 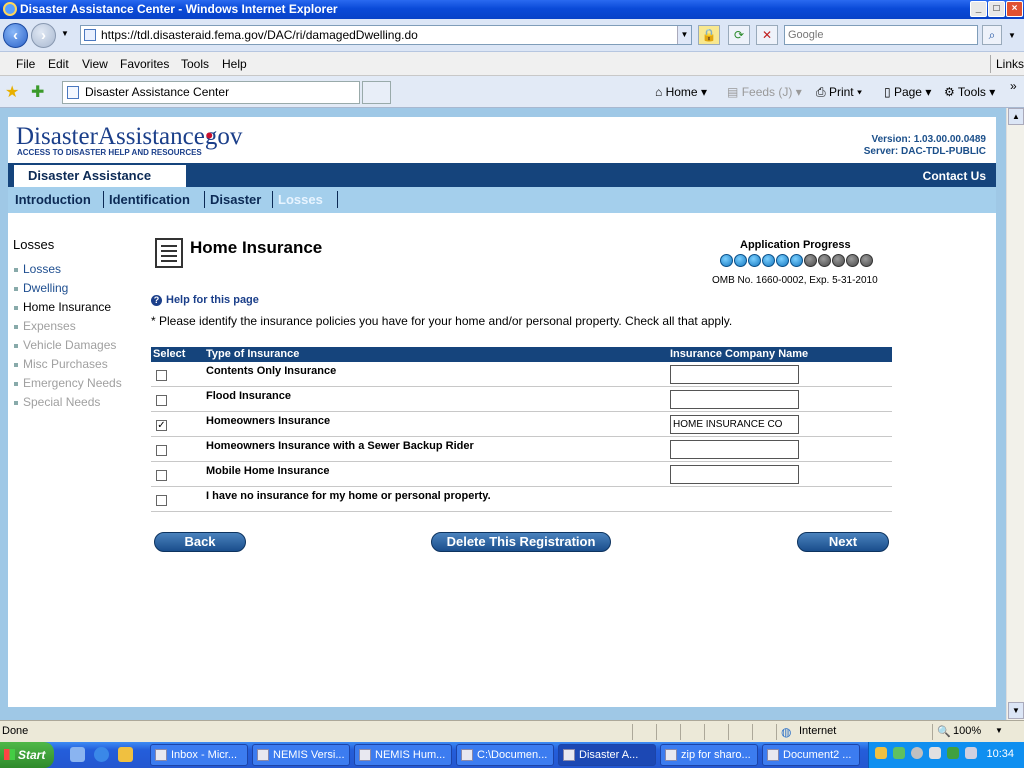 What do you see at coordinates (1013, 86) in the screenshot?
I see `chevron-more-icon: »` at bounding box center [1013, 86].